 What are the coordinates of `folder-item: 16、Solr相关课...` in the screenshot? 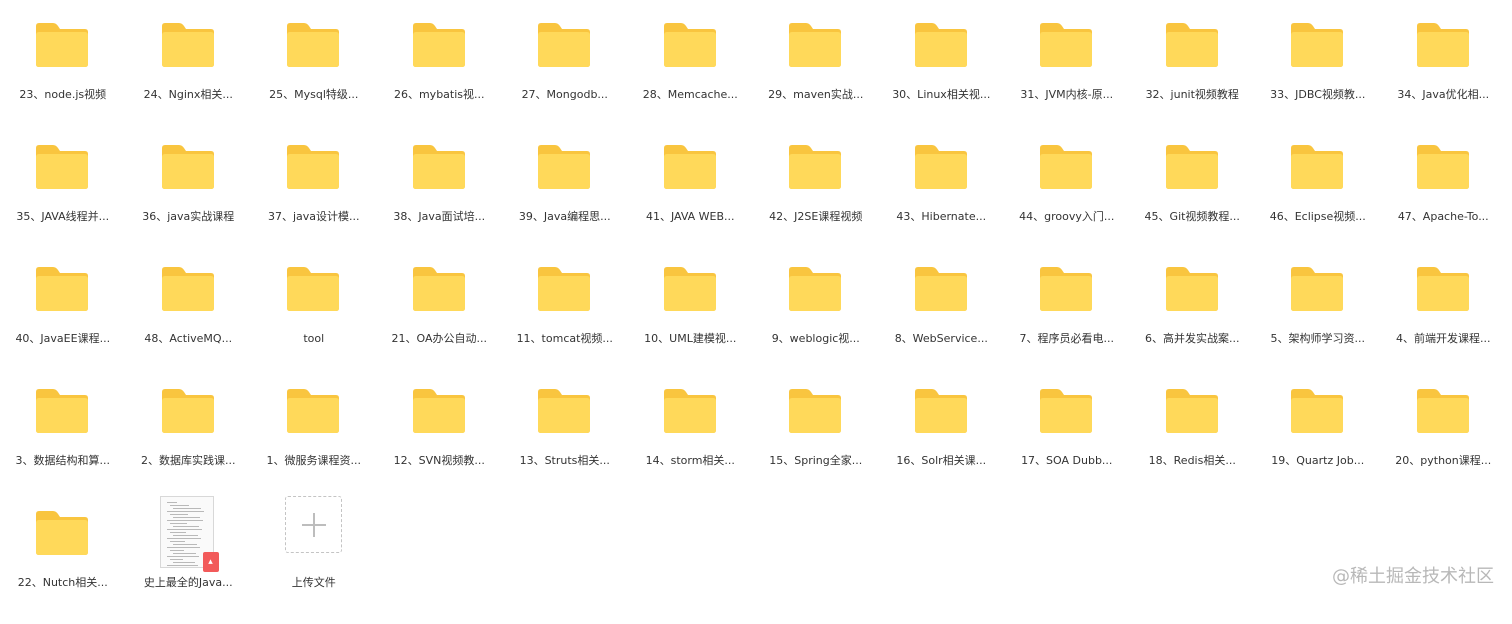 It's located at (942, 441).